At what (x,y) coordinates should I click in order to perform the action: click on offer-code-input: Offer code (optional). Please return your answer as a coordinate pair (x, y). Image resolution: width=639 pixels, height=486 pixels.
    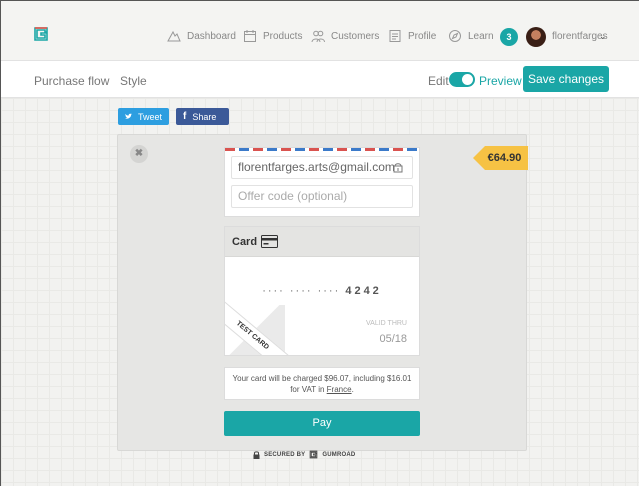
    Looking at the image, I should click on (322, 196).